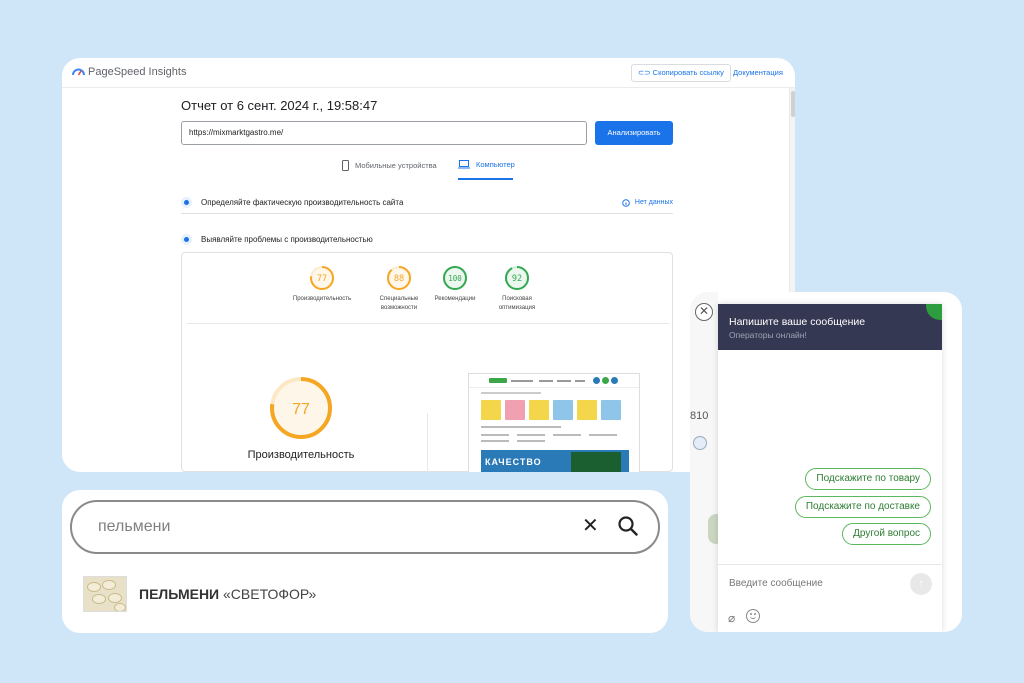  I want to click on diagnose-title: Выявляйте проблемы с производительностью, so click(287, 239).